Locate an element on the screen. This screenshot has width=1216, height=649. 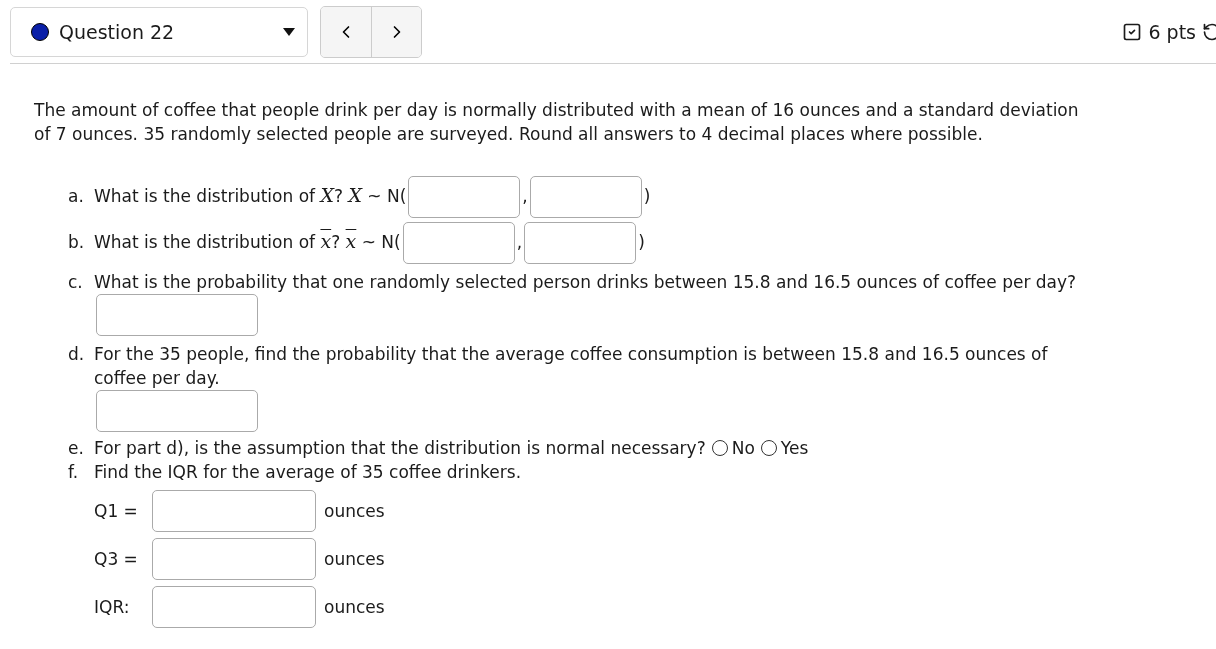
field-label: IQR: is located at coordinates (112, 607).